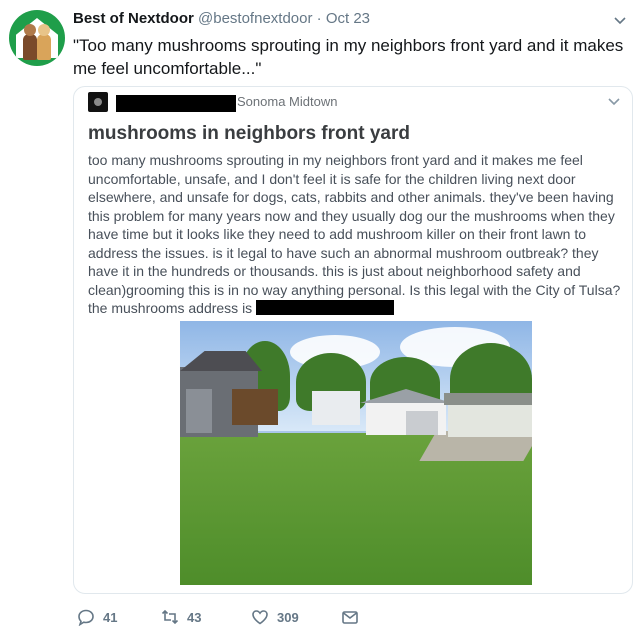 The width and height of the screenshot is (640, 642). I want to click on photo-house-right, so click(488, 415).